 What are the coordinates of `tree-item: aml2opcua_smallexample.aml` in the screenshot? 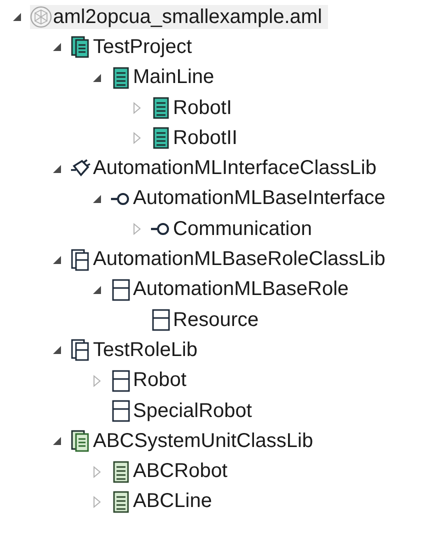 It's located at (179, 17).